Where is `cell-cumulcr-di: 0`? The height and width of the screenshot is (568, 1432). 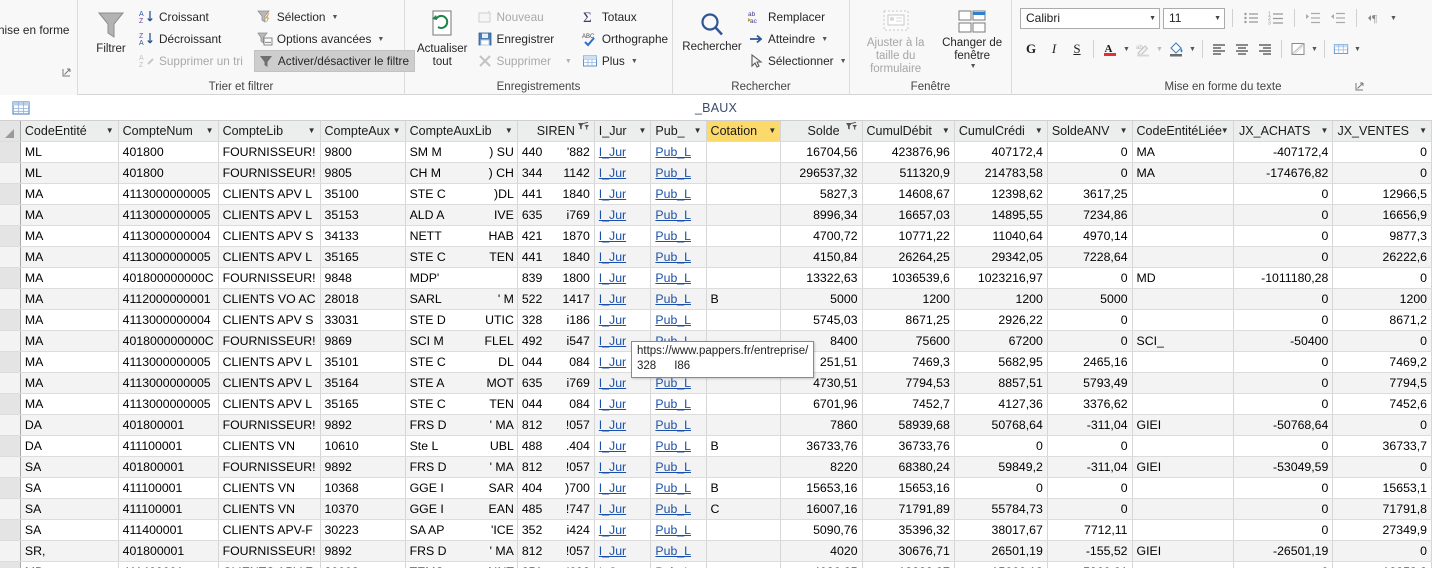 cell-cumulcr-di: 0 is located at coordinates (1001, 446).